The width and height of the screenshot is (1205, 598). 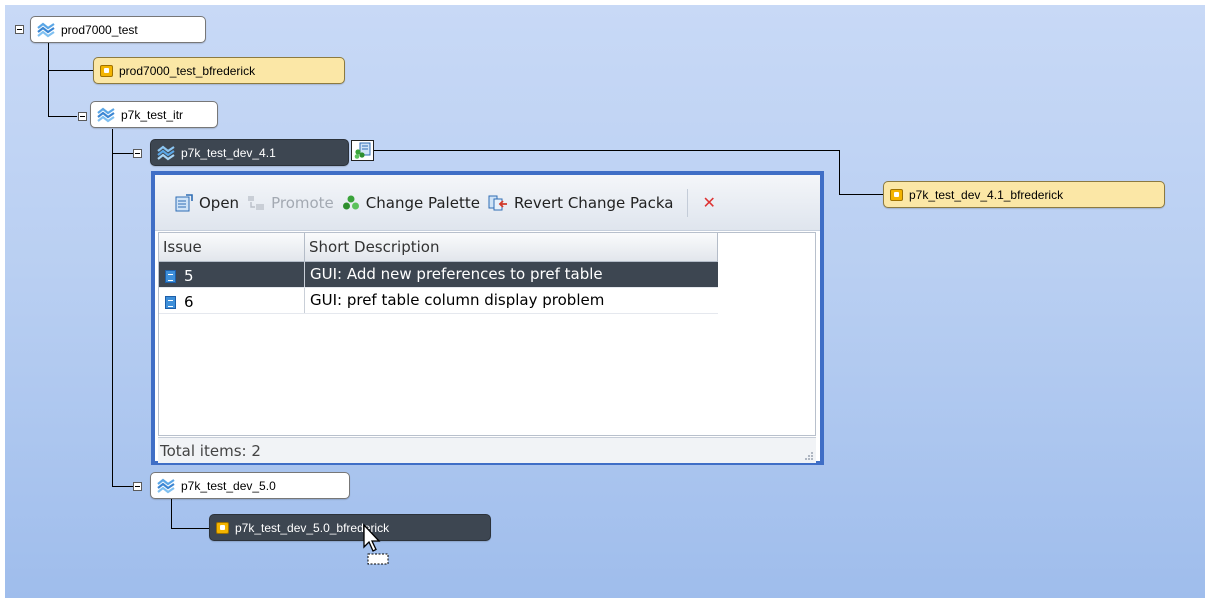 I want to click on toolbar-separator, so click(x=688, y=202).